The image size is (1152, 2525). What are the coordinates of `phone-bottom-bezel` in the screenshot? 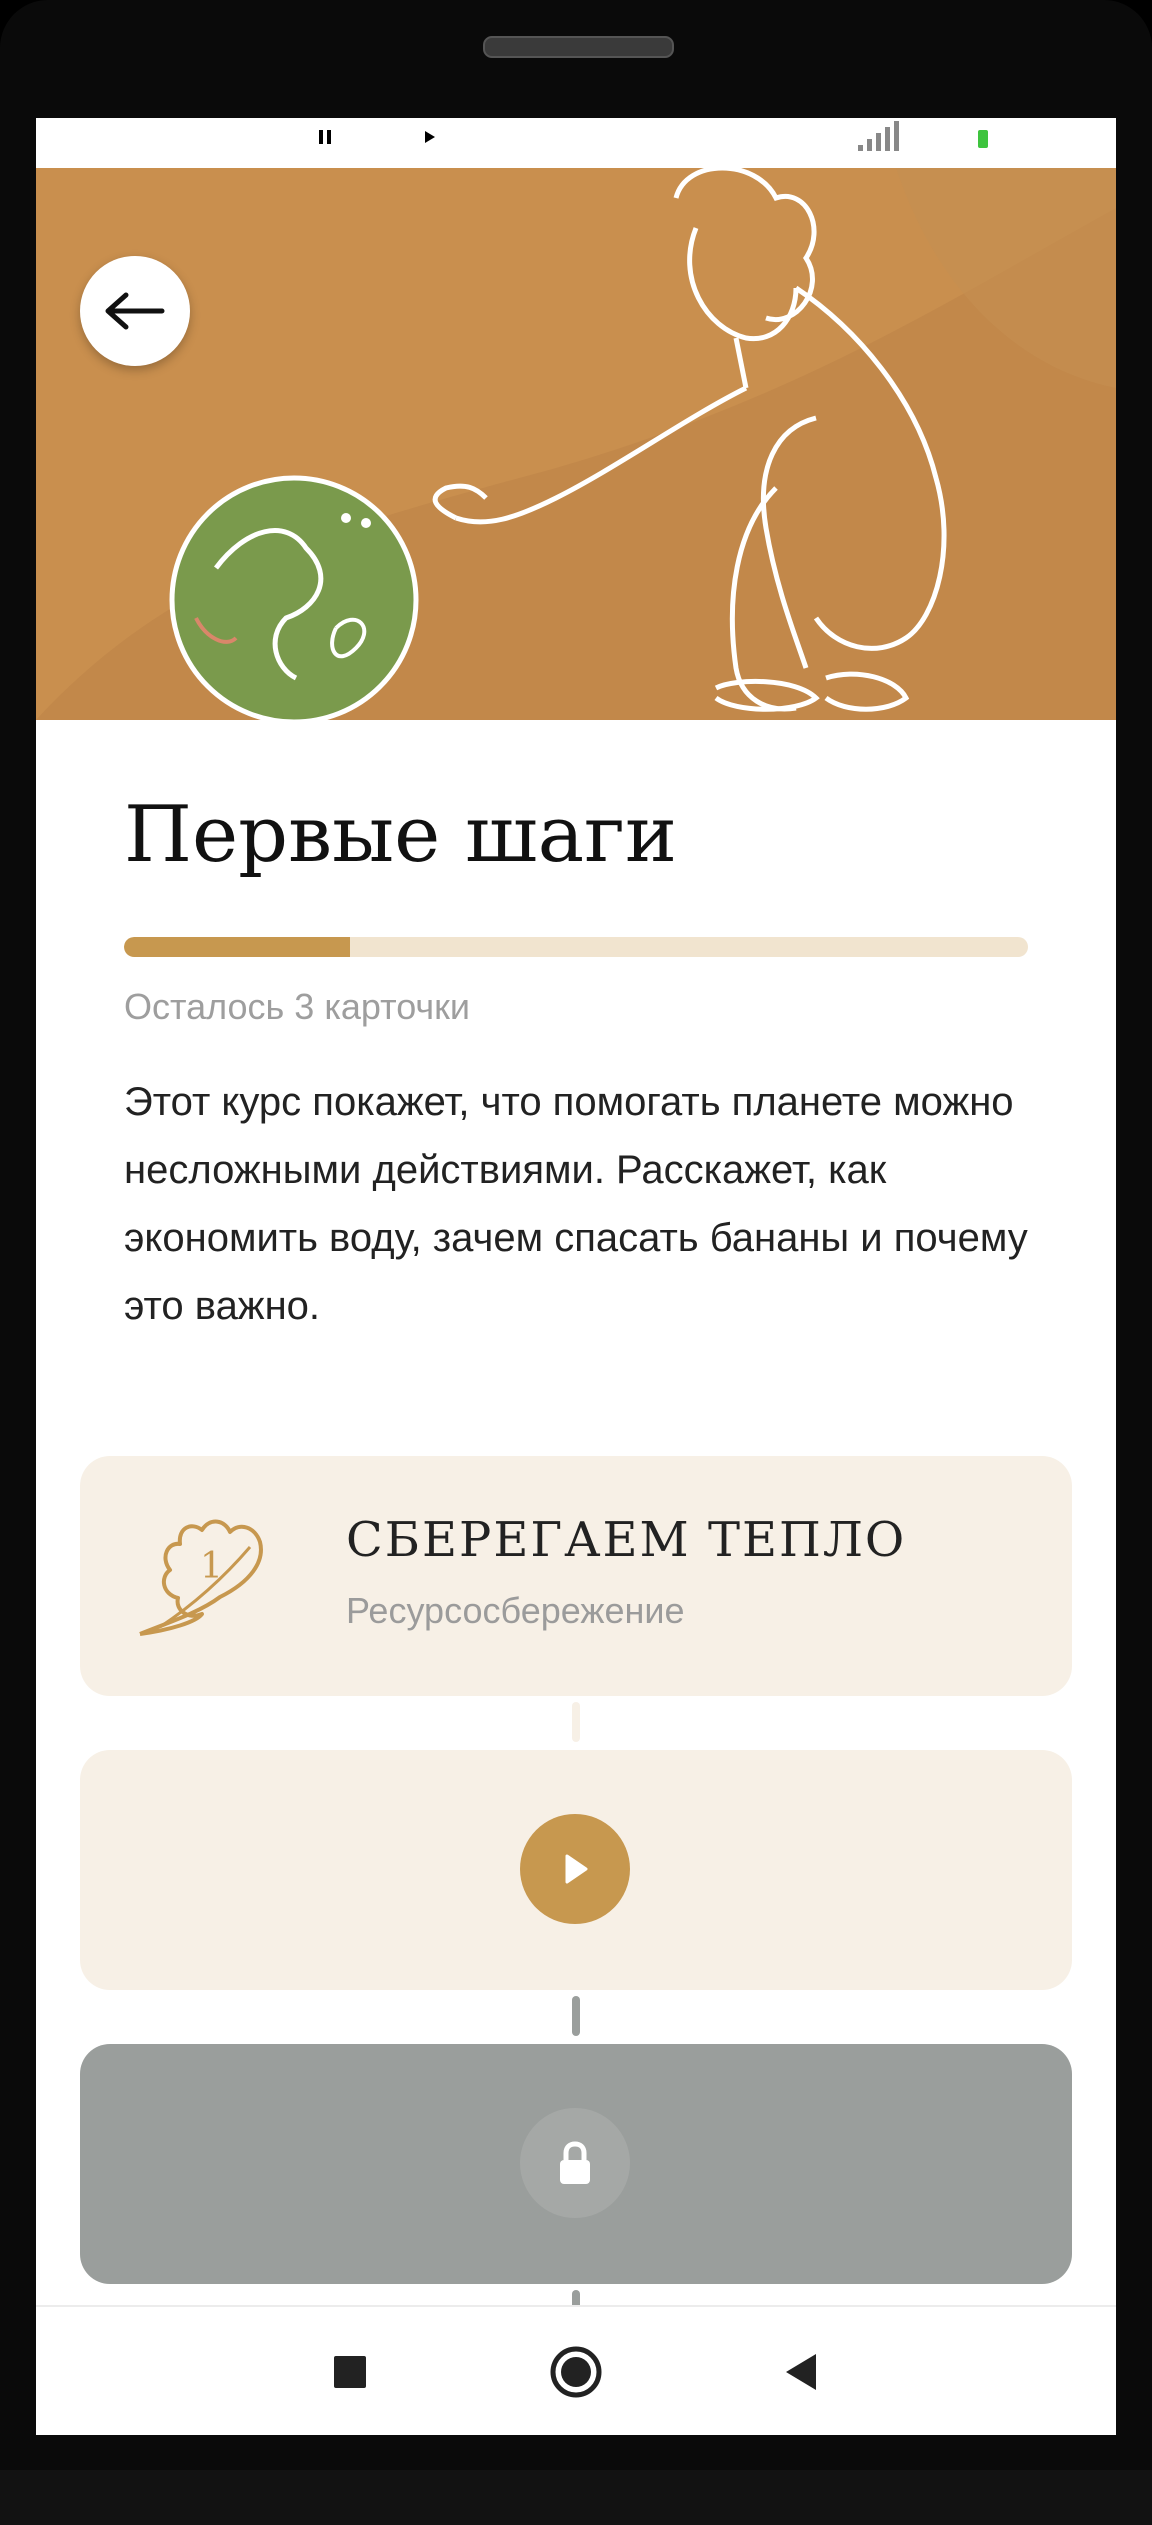 It's located at (576, 2497).